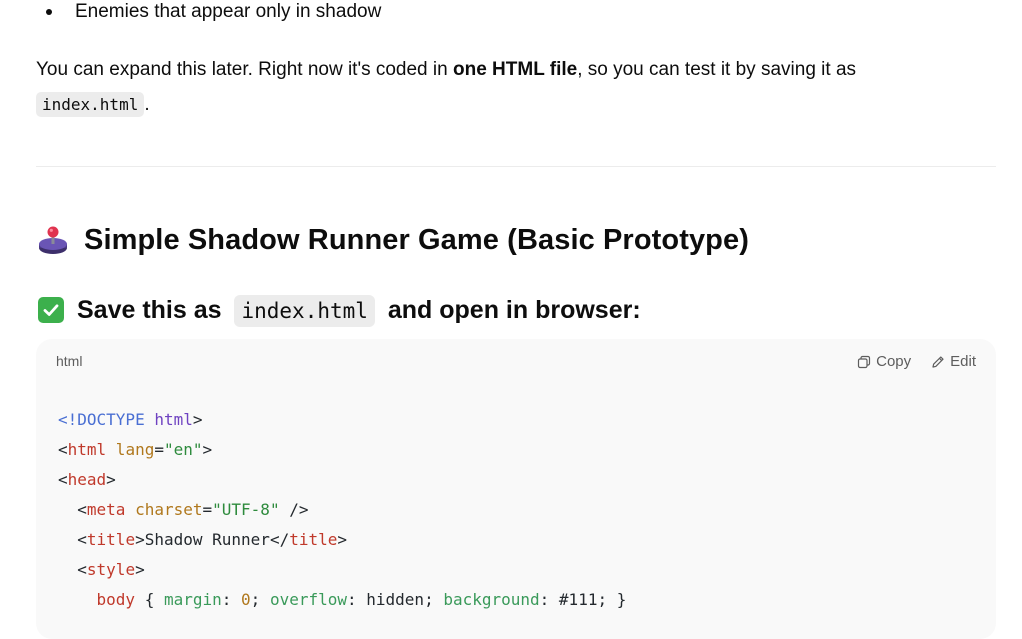 The image size is (1022, 639). Describe the element at coordinates (130, 449) in the screenshot. I see `code-token: lang` at that location.